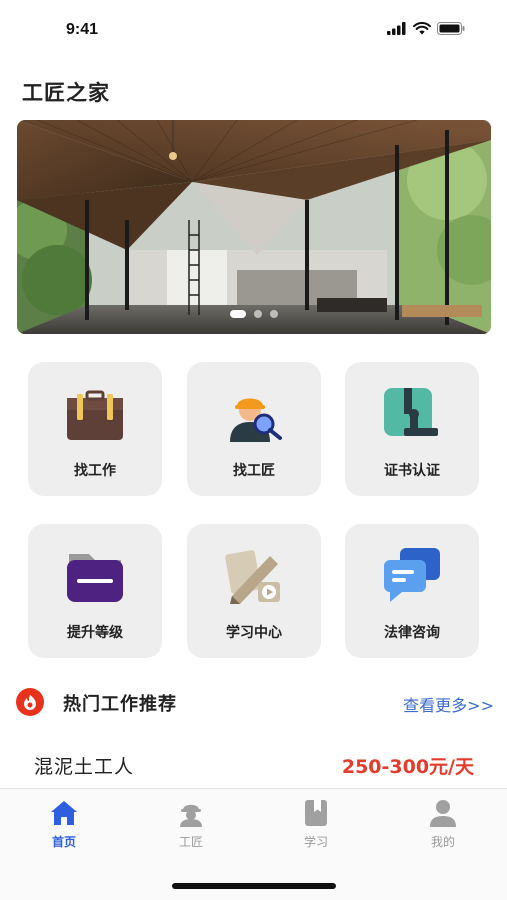  I want to click on section-title: 热门工作推荐, so click(120, 704).